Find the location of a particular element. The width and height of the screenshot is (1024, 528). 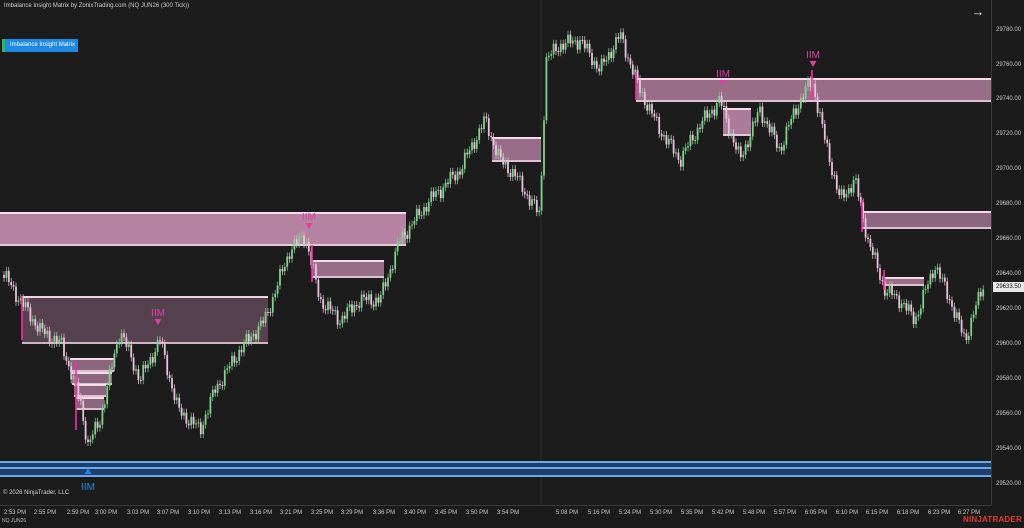

current-price-badge: 29633.50 is located at coordinates (1008, 287).